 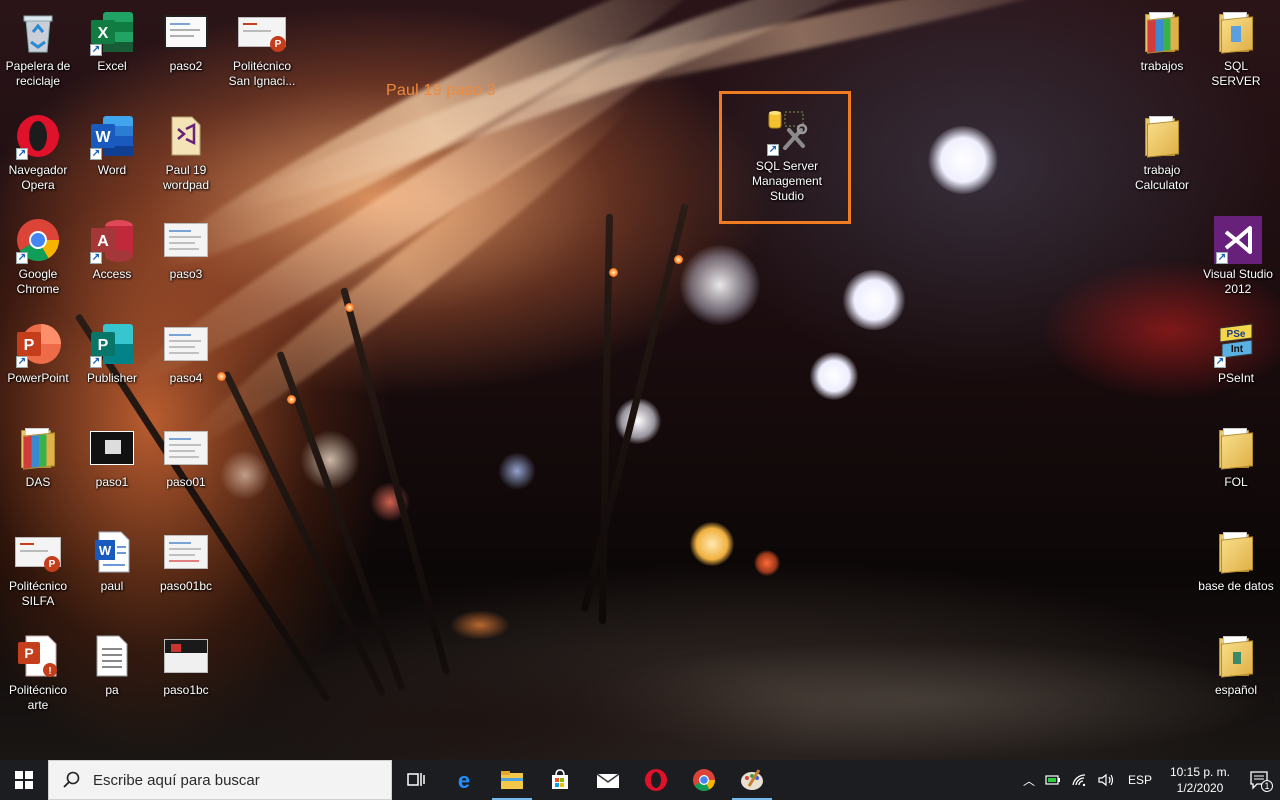 I want to click on search-icon, so click(x=71, y=779).